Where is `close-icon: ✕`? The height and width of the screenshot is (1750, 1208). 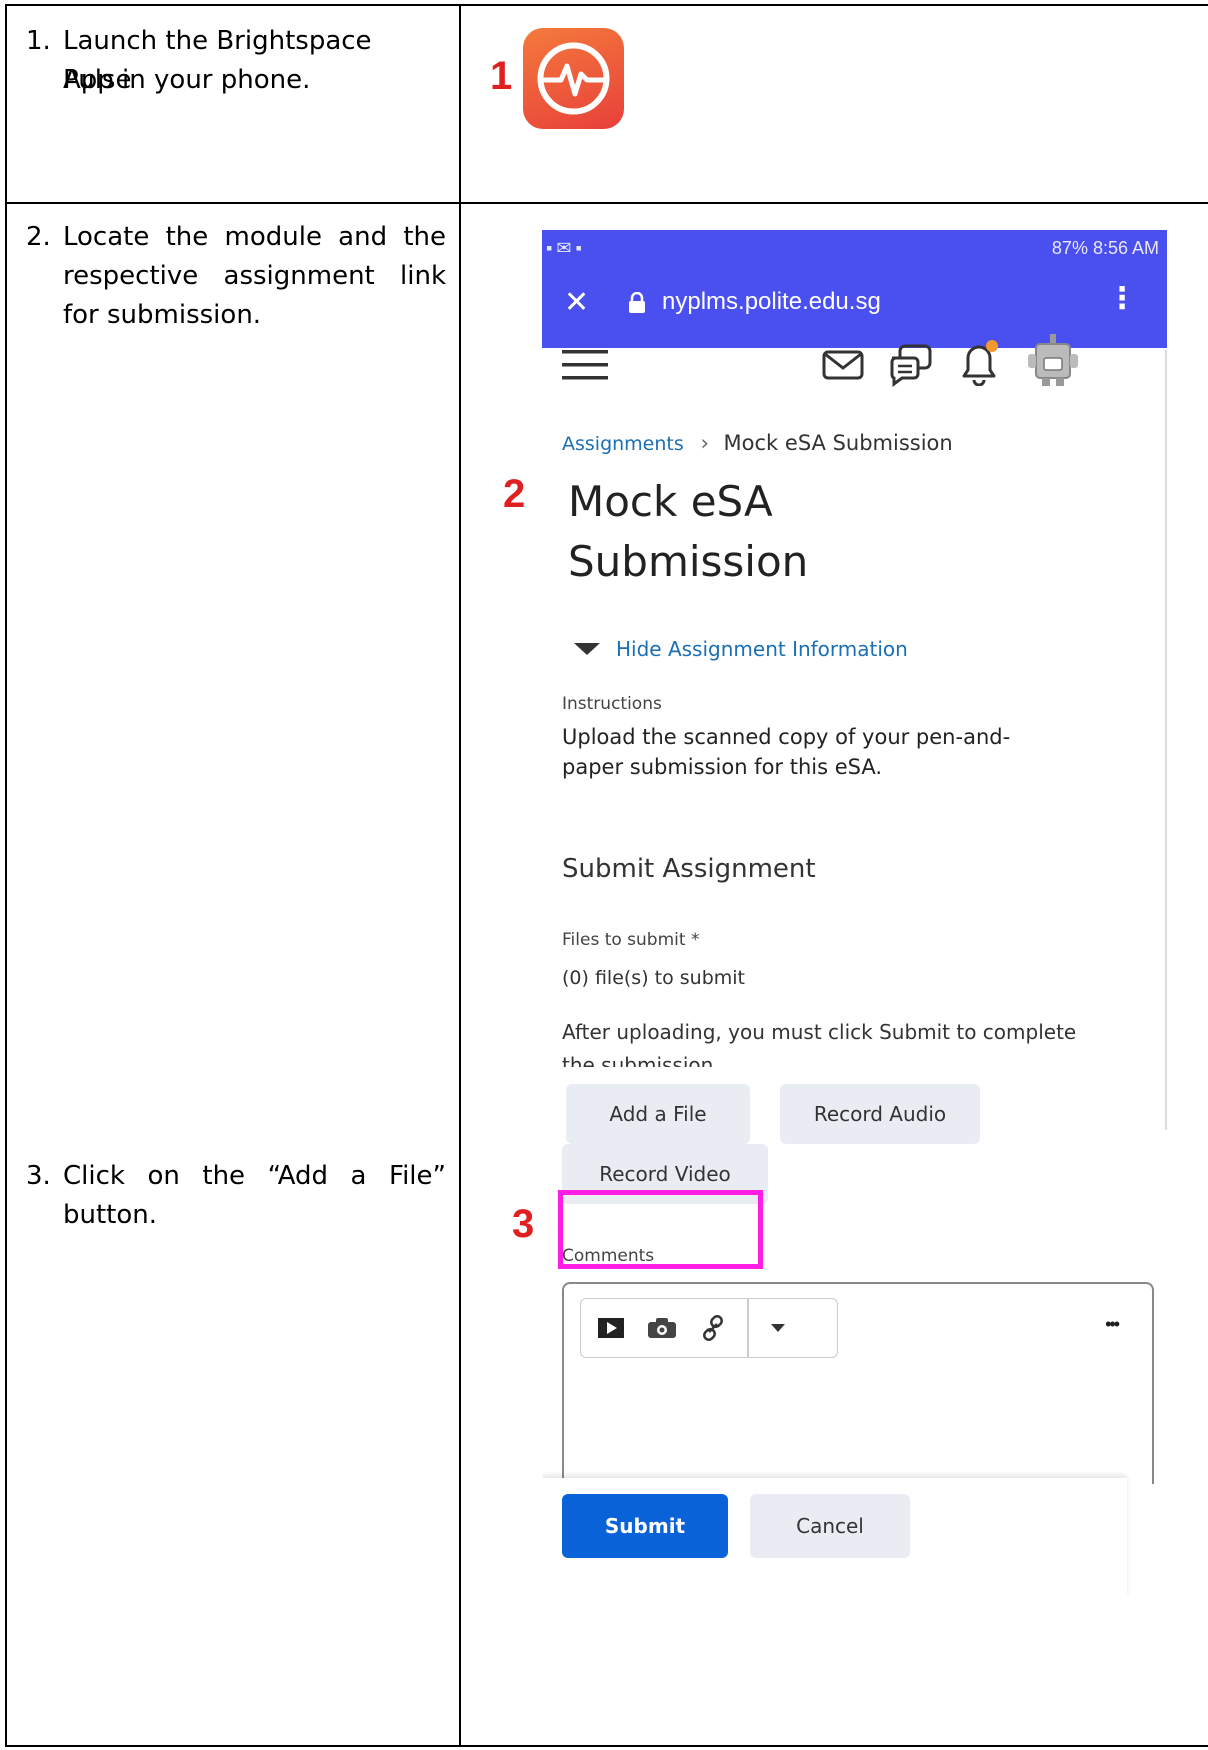
close-icon: ✕ is located at coordinates (576, 303).